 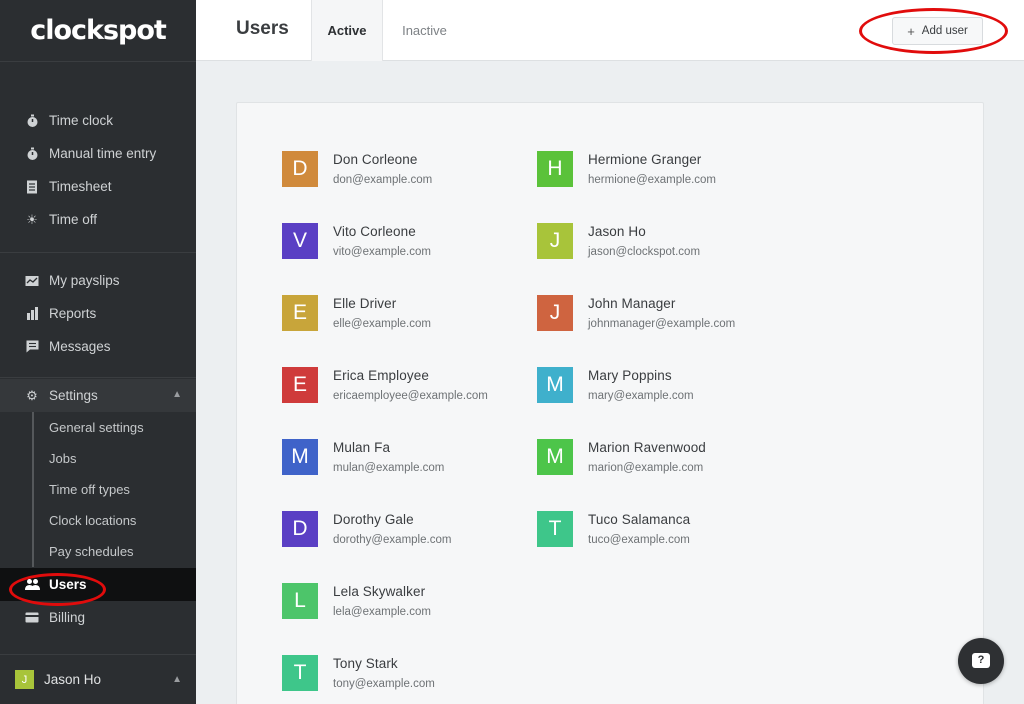 What do you see at coordinates (615, 385) in the screenshot?
I see `user-list-item: M Mary Poppins mary@example.com` at bounding box center [615, 385].